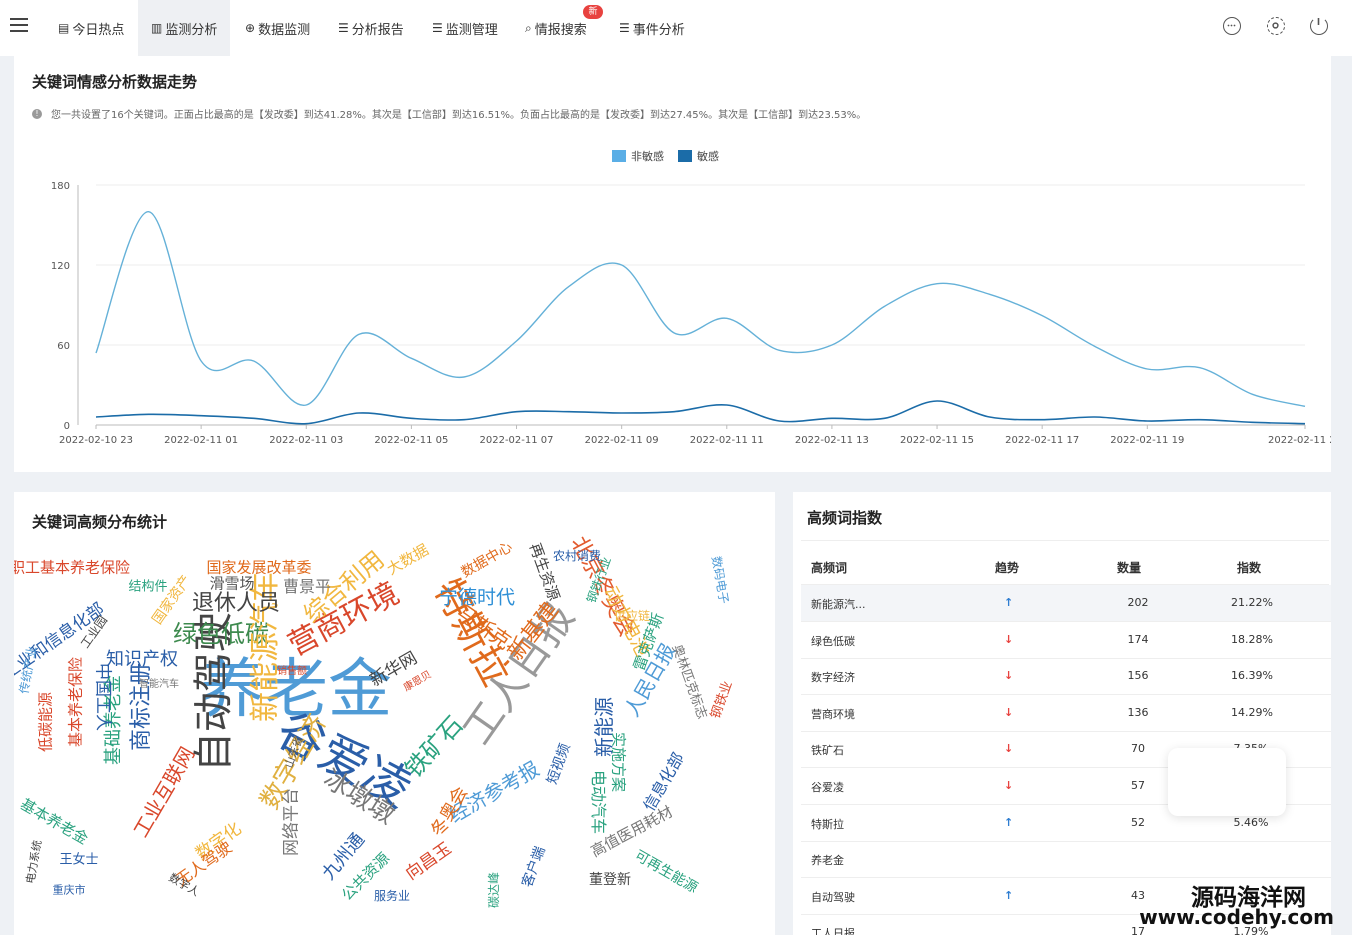  Describe the element at coordinates (1319, 26) in the screenshot. I see `power-icon` at that location.